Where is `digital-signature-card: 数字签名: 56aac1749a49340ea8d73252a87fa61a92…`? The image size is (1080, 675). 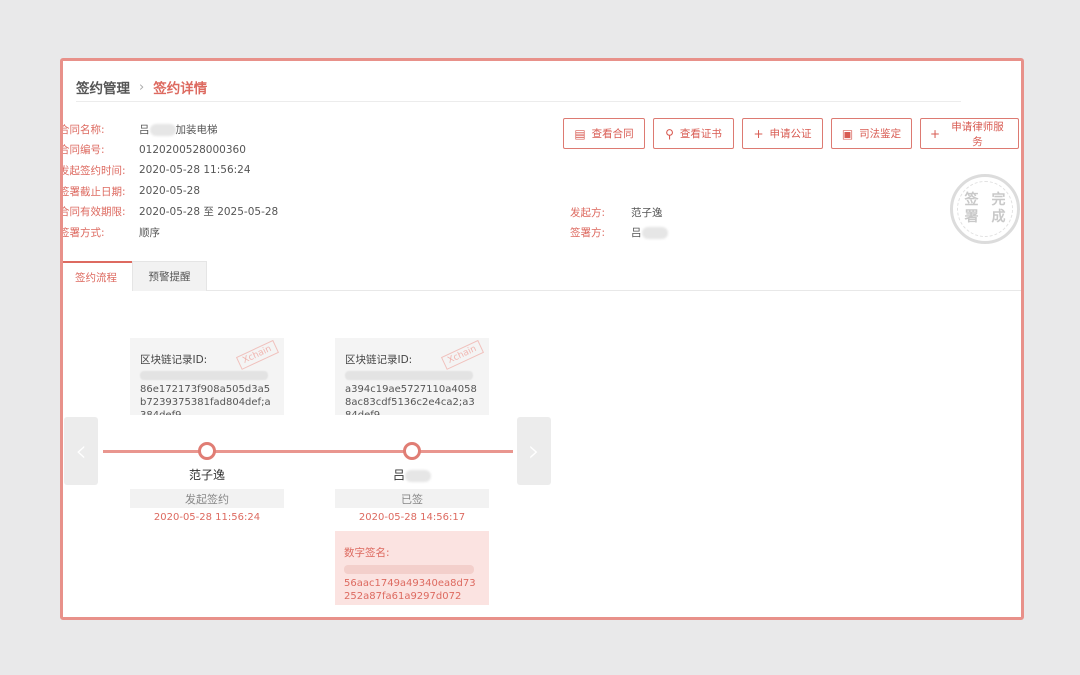
digital-signature-card: 数字签名: 56aac1749a49340ea8d73252a87fa61a92… is located at coordinates (412, 568).